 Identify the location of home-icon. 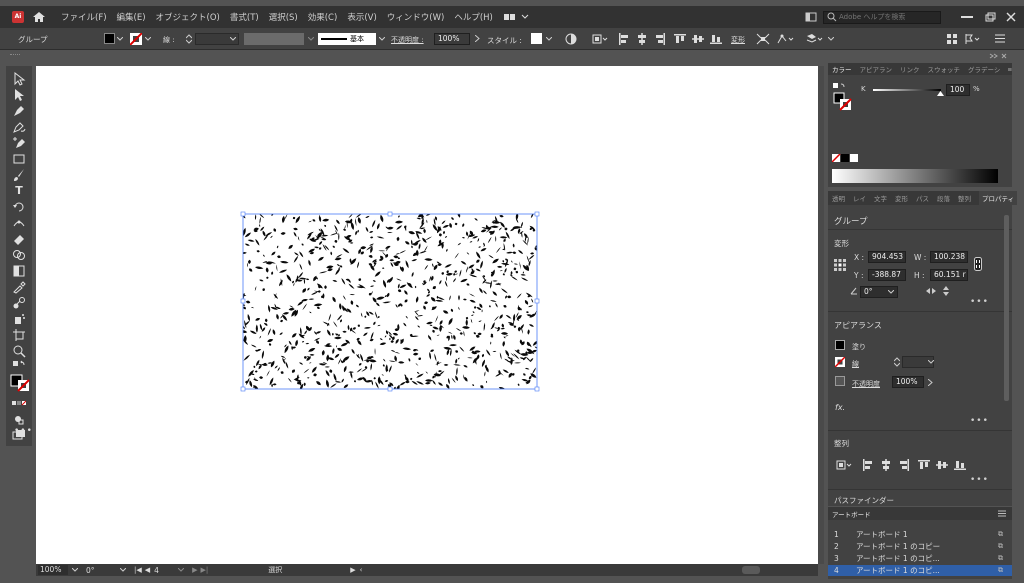
(39, 17).